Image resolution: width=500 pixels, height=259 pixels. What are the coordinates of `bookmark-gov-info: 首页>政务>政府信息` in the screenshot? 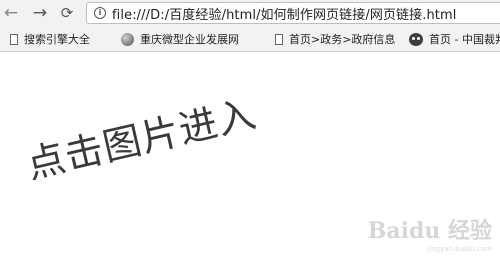 It's located at (330, 39).